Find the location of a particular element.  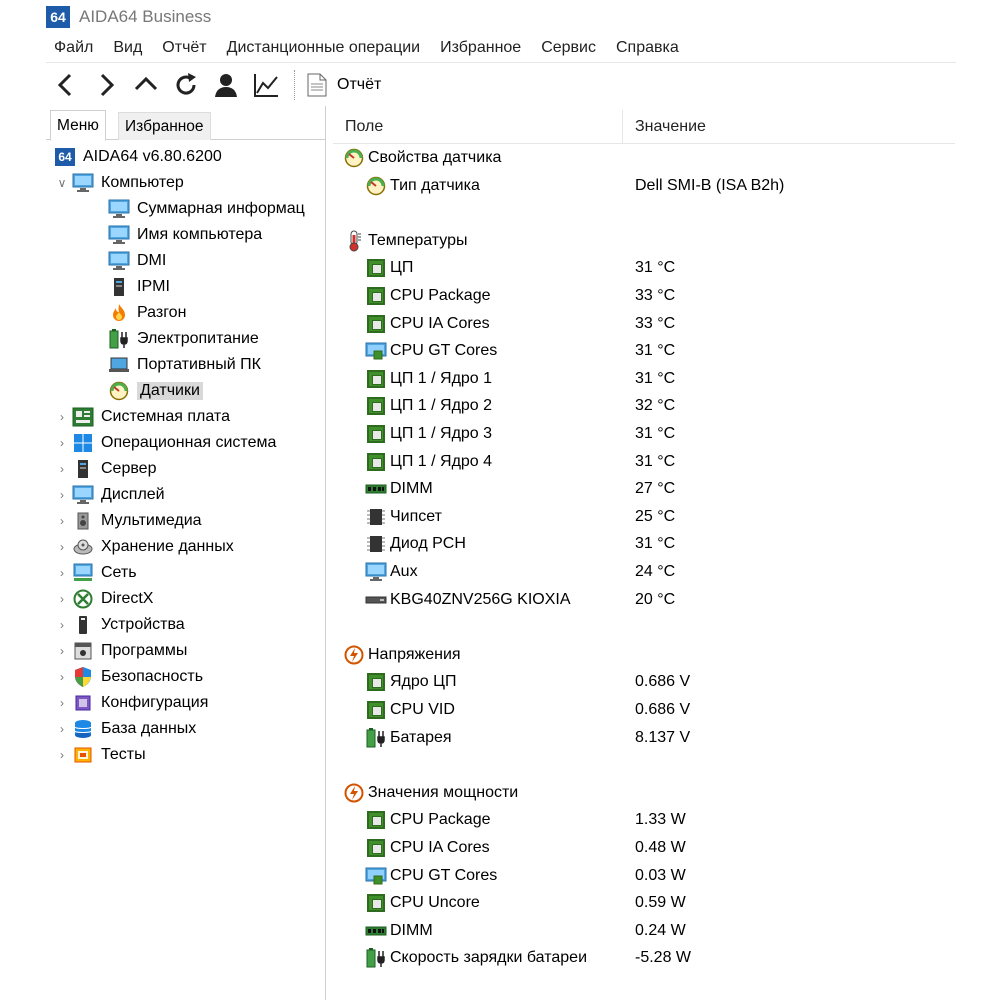

tree-item-label: Имя компьютера is located at coordinates (200, 234).